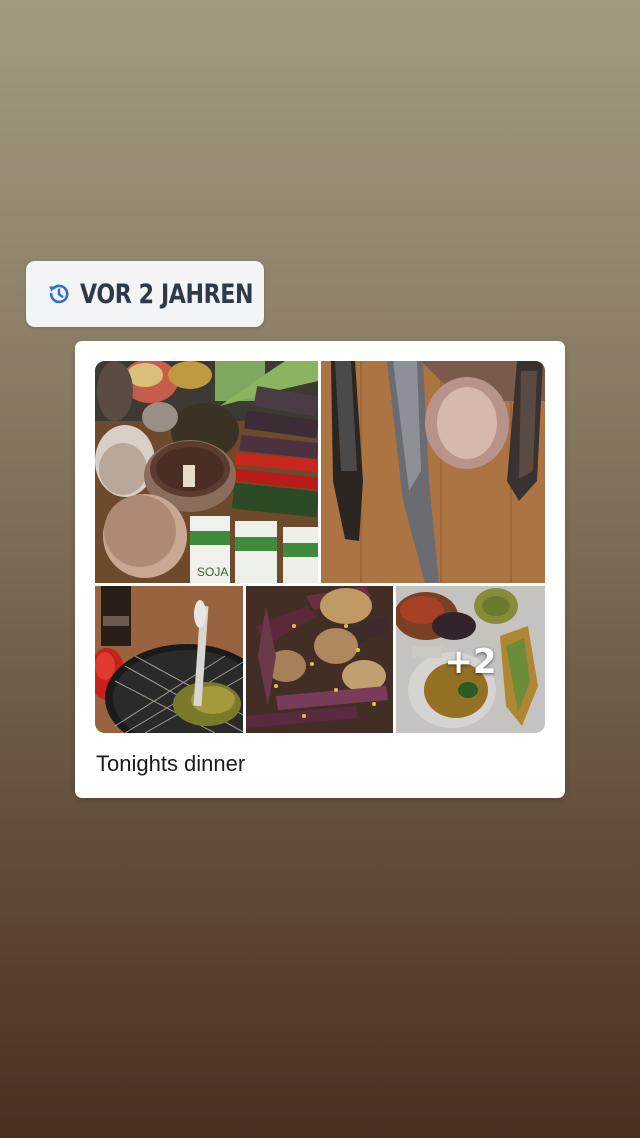 This screenshot has height=1138, width=640. I want to click on post-caption: Tonights dinner, so click(171, 763).